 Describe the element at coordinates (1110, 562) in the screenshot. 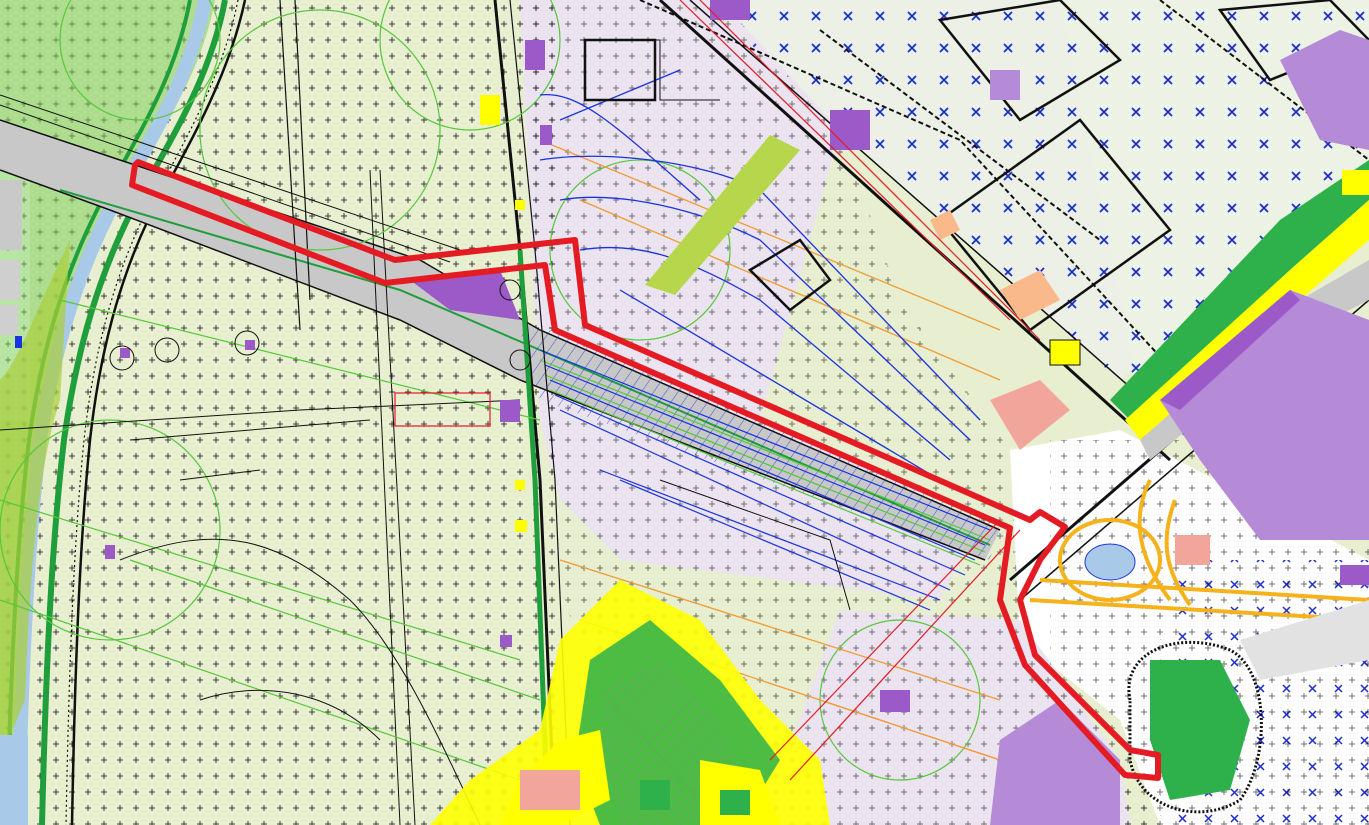

I see `pond-roundabout` at that location.